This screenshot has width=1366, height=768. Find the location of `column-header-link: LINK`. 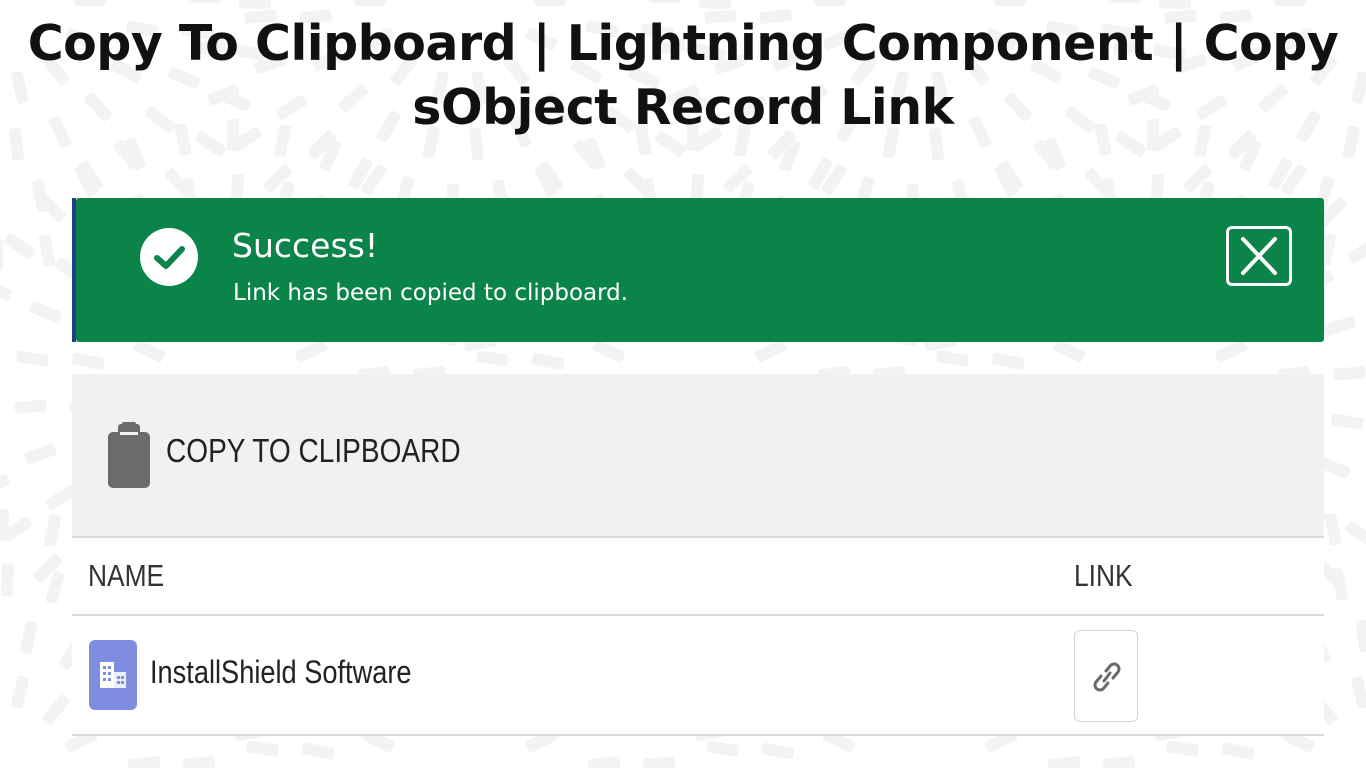

column-header-link: LINK is located at coordinates (1103, 576).